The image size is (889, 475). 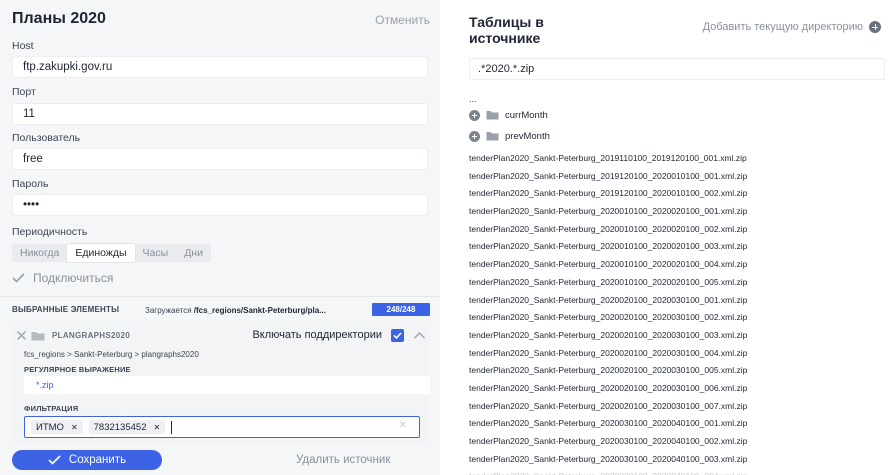 What do you see at coordinates (77, 369) in the screenshot?
I see `regex-label: РЕГУЛЯРНОЕ ВЫРАЖЕНИЕ` at bounding box center [77, 369].